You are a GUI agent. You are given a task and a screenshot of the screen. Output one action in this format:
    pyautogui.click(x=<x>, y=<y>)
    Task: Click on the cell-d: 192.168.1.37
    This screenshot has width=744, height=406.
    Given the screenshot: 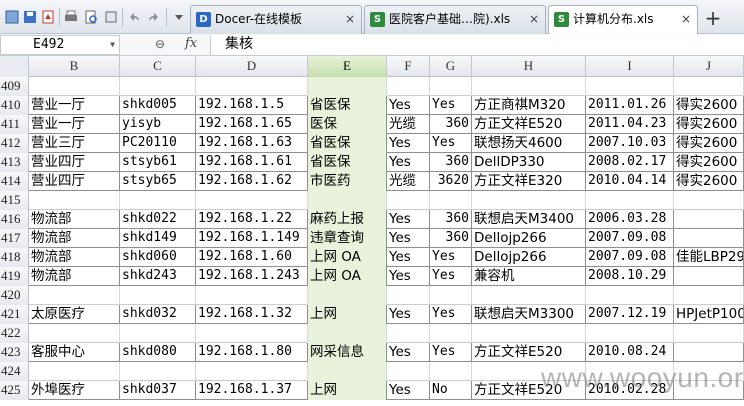 What is the action you would take?
    pyautogui.click(x=252, y=390)
    